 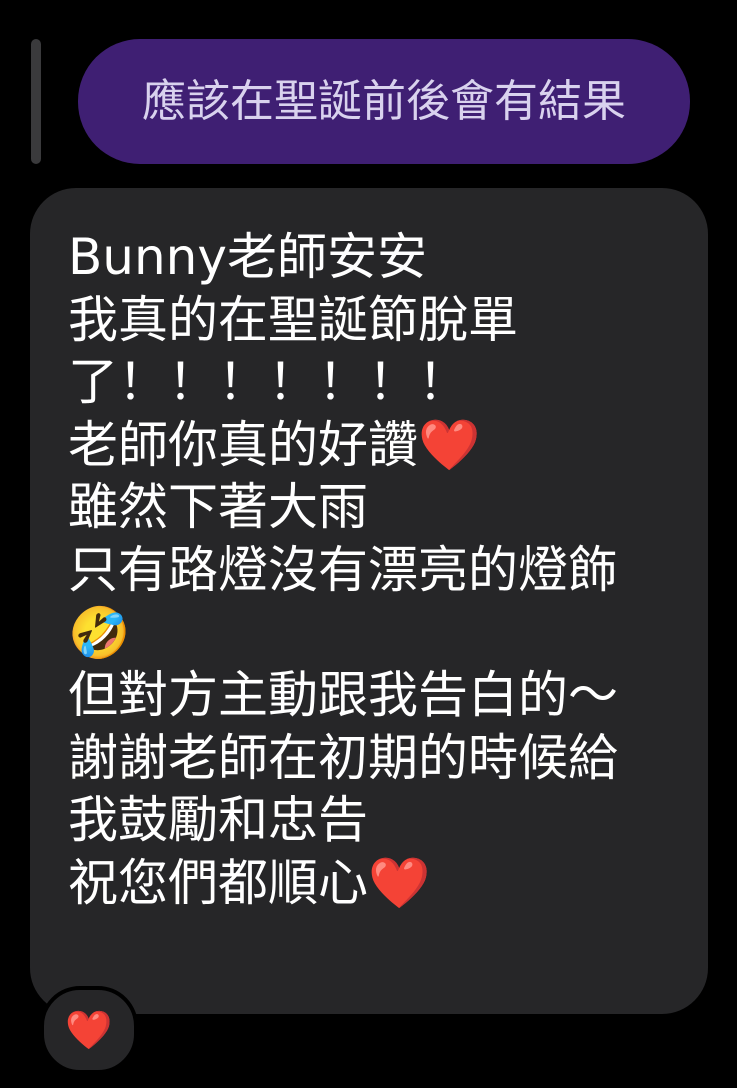 I want to click on message-line: 只有路燈沒有漂亮的燈飾, so click(x=343, y=569).